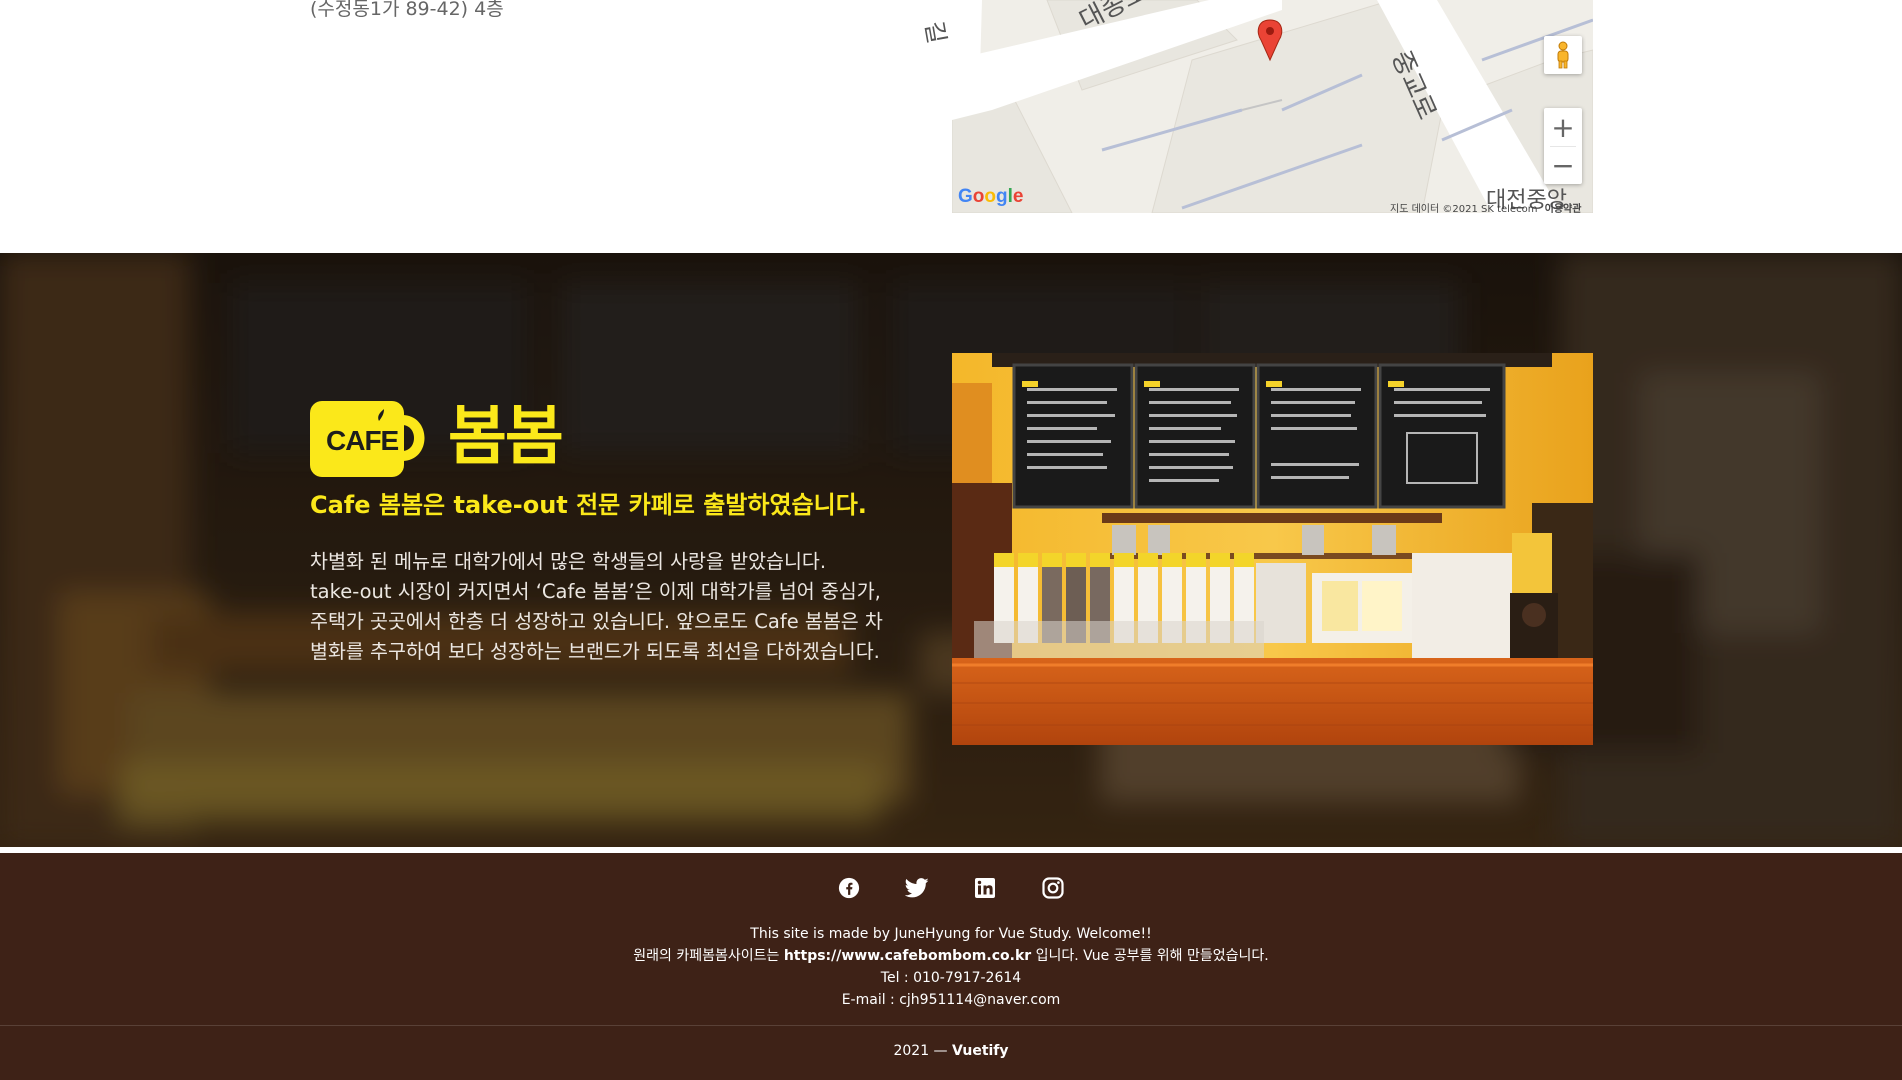  Describe the element at coordinates (362, 440) in the screenshot. I see `logo-cafe-label: CAFE` at that location.